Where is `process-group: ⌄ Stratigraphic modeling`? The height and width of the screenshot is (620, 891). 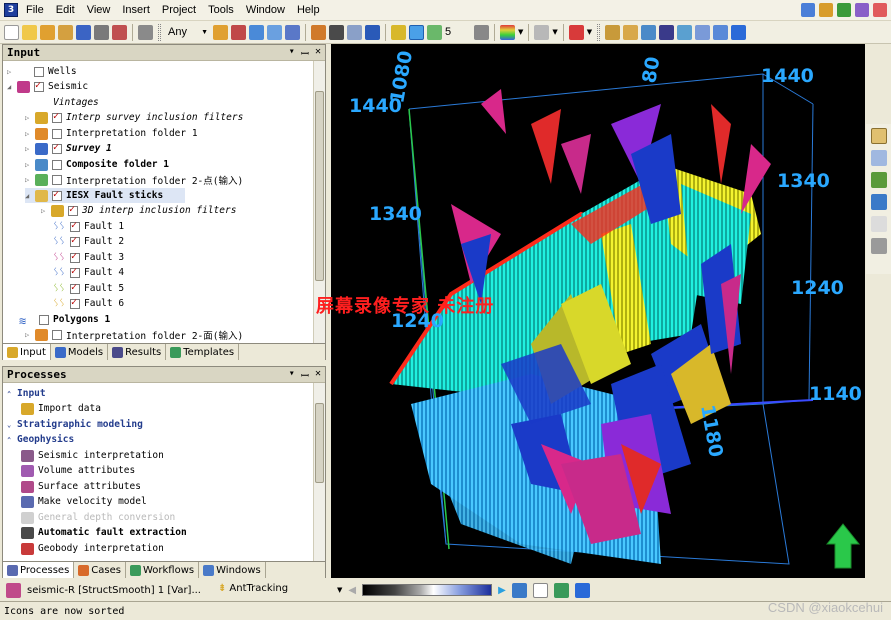
process-group: ⌄ Stratigraphic modeling is located at coordinates (75, 424).